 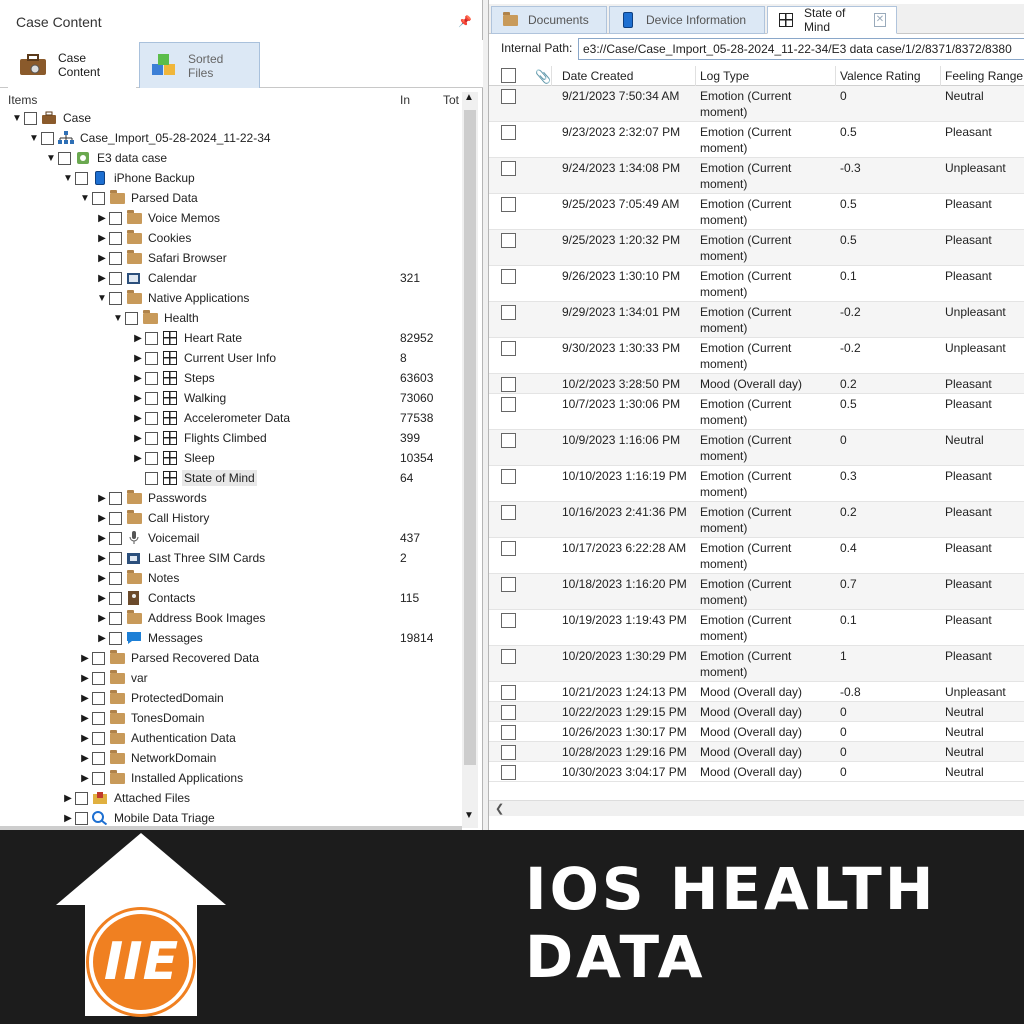 What do you see at coordinates (469, 97) in the screenshot?
I see `scroll-up-icon: ▲` at bounding box center [469, 97].